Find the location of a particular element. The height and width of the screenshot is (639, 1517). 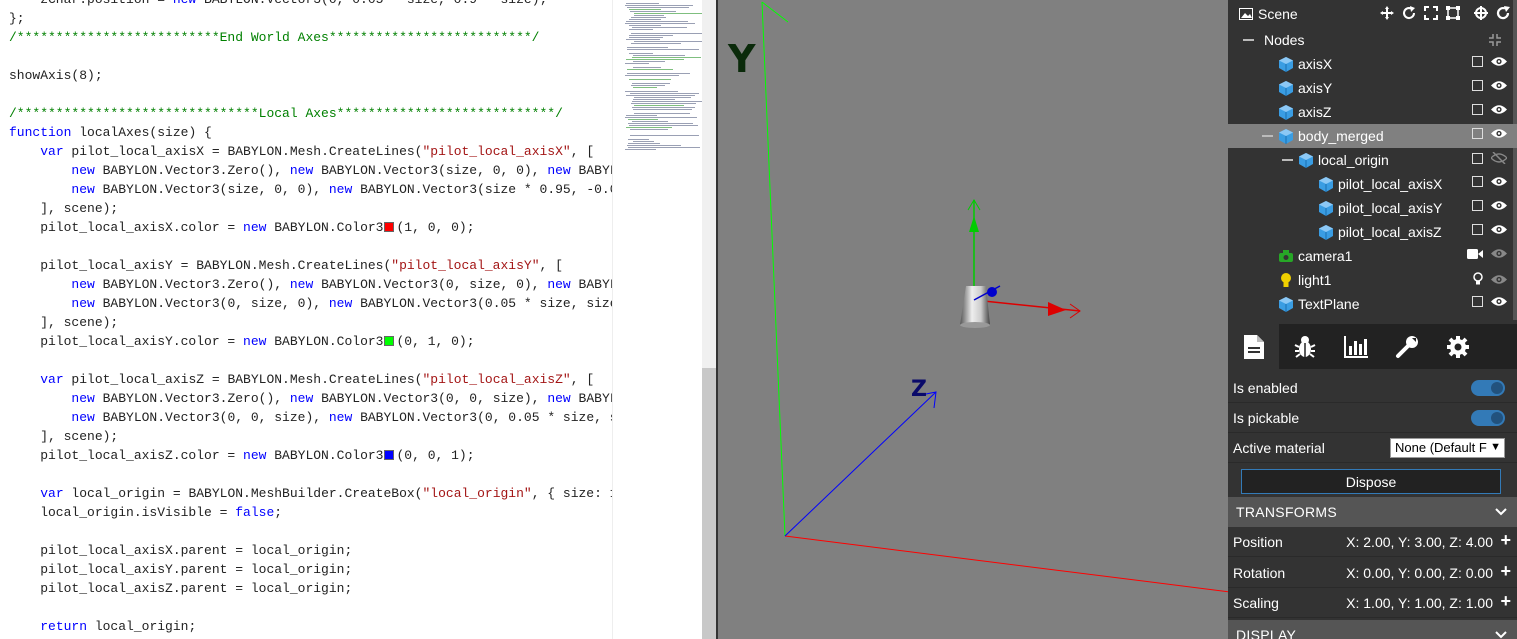

tree-node-pilot-local-axisy: pilot_local_axisY is located at coordinates (1372, 208).